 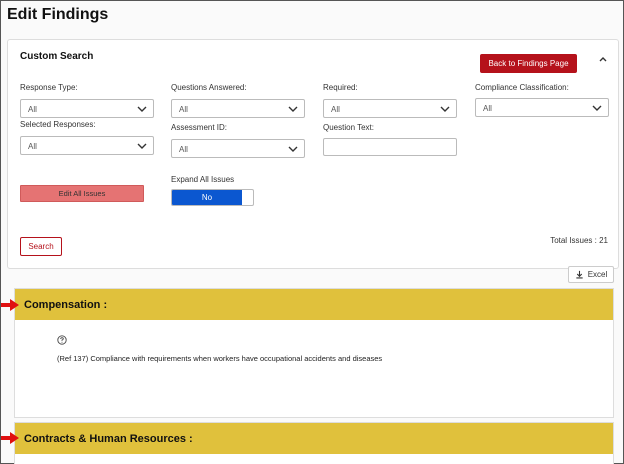 What do you see at coordinates (542, 107) in the screenshot?
I see `compliance-classification-select: All` at bounding box center [542, 107].